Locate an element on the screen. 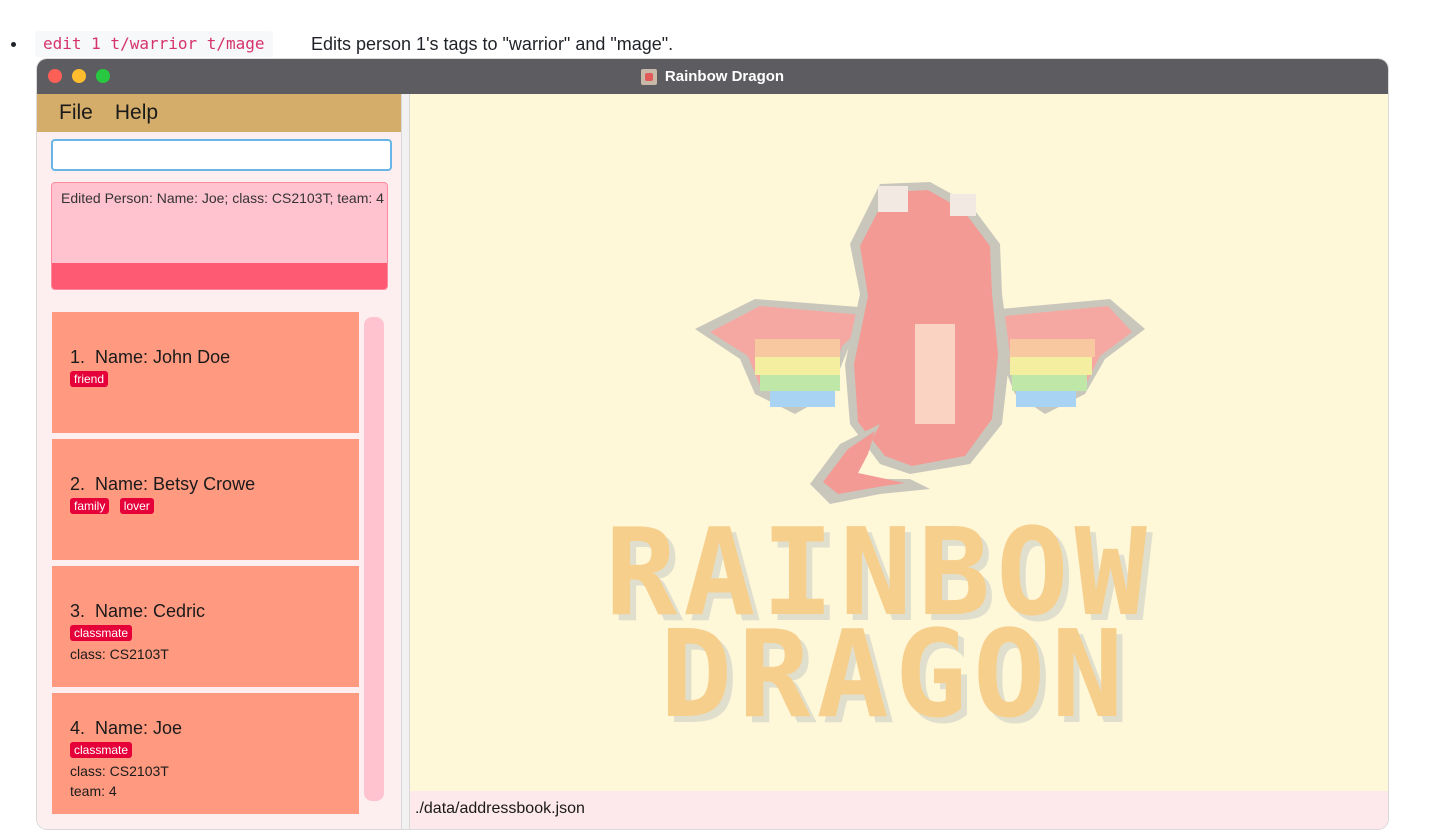  command-code: edit 1 t/warrior t/mage is located at coordinates (154, 44).